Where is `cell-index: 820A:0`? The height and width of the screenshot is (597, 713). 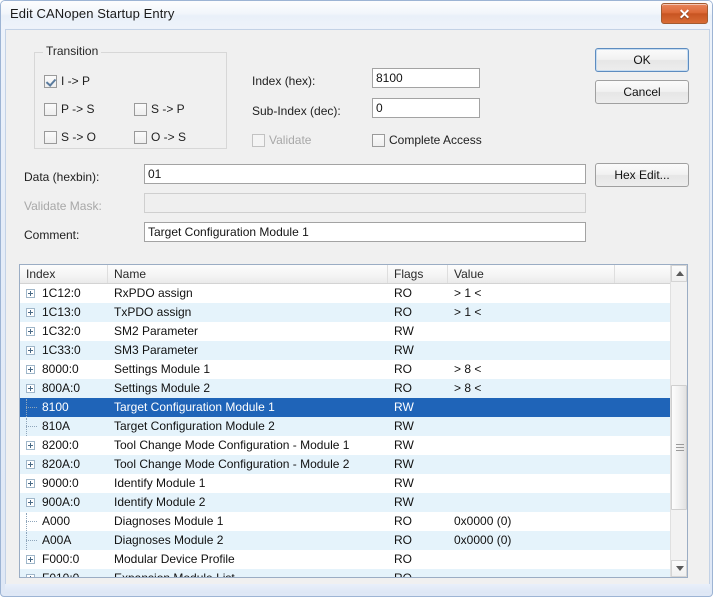
cell-index: 820A:0 is located at coordinates (61, 464).